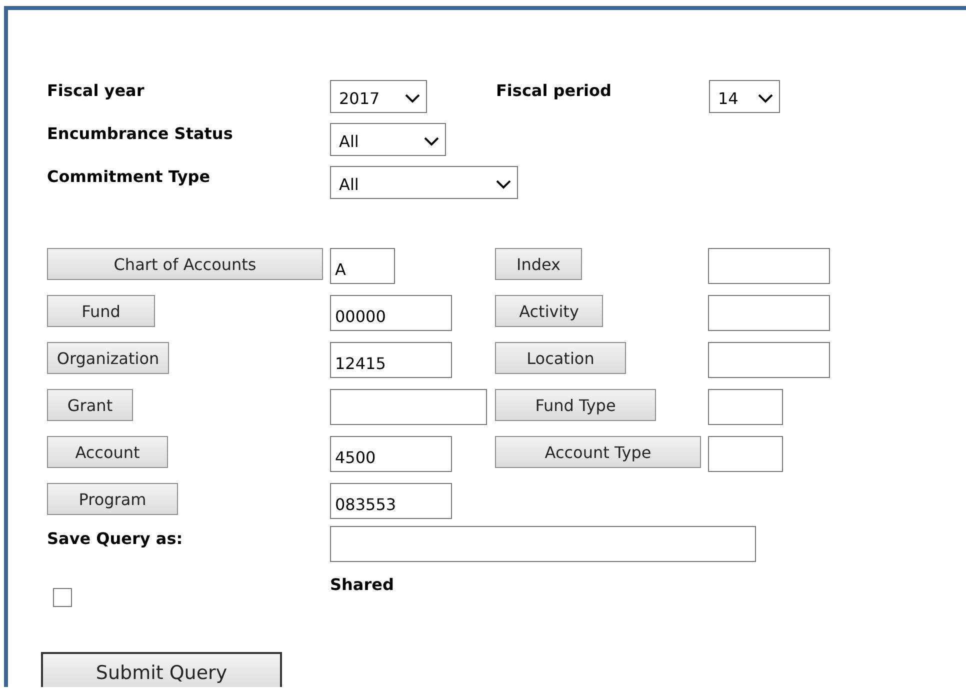 The width and height of the screenshot is (966, 691). Describe the element at coordinates (95, 91) in the screenshot. I see `field-label: Fiscal year` at that location.